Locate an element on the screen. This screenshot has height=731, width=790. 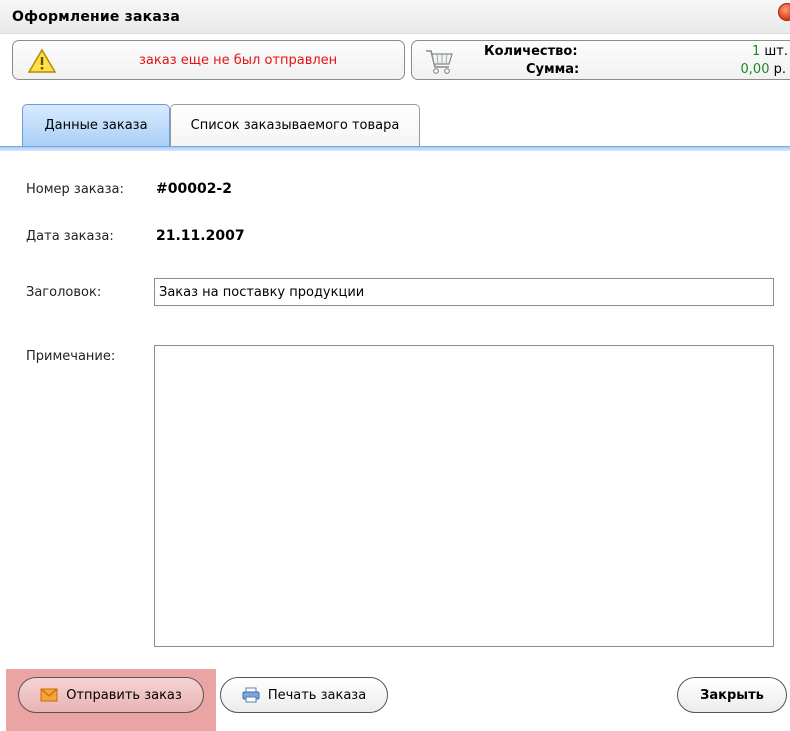
close-label: Закрыть is located at coordinates (732, 695).